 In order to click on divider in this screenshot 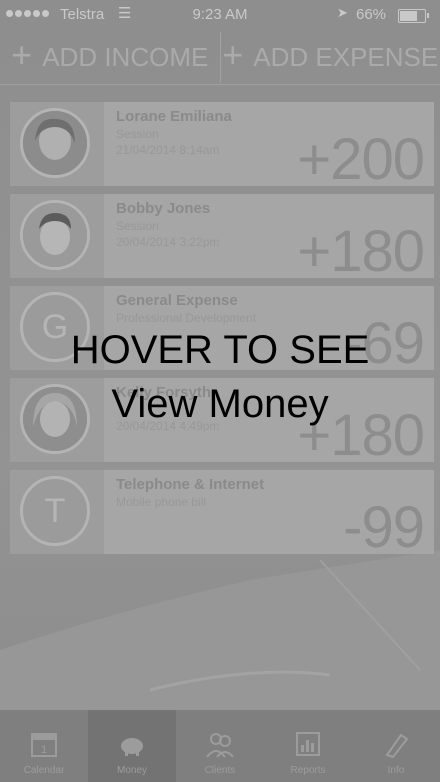, I will do `click(220, 84)`.